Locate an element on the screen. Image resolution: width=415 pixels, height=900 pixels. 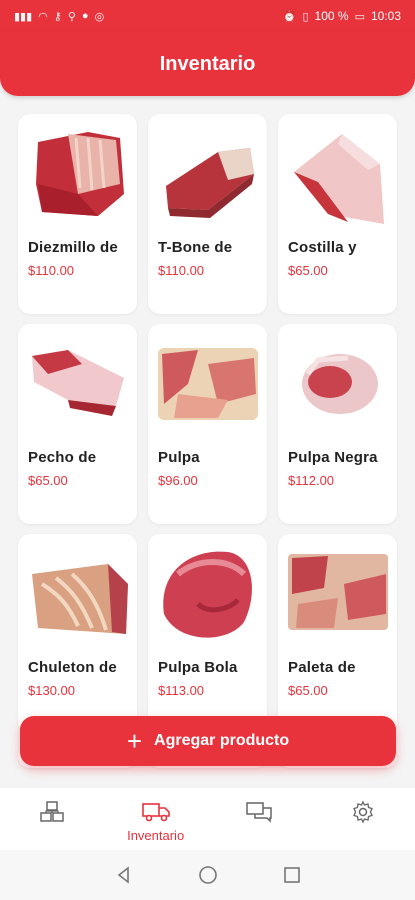
product-card: Pecho de $65.00 is located at coordinates (77, 424).